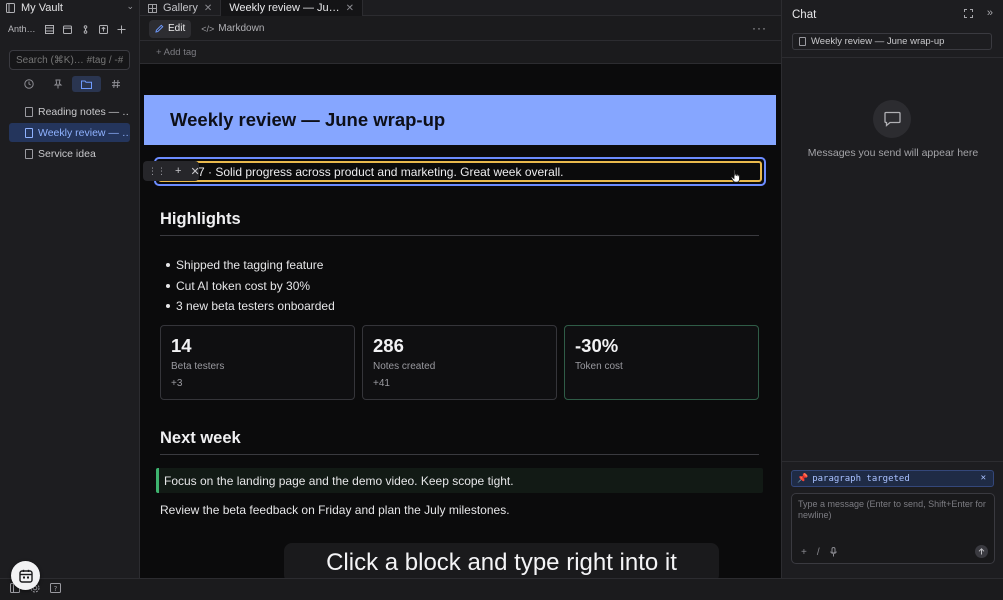  Describe the element at coordinates (257, 362) in the screenshot. I see `stat-card-beta-testers: 14 Beta testers +3` at that location.